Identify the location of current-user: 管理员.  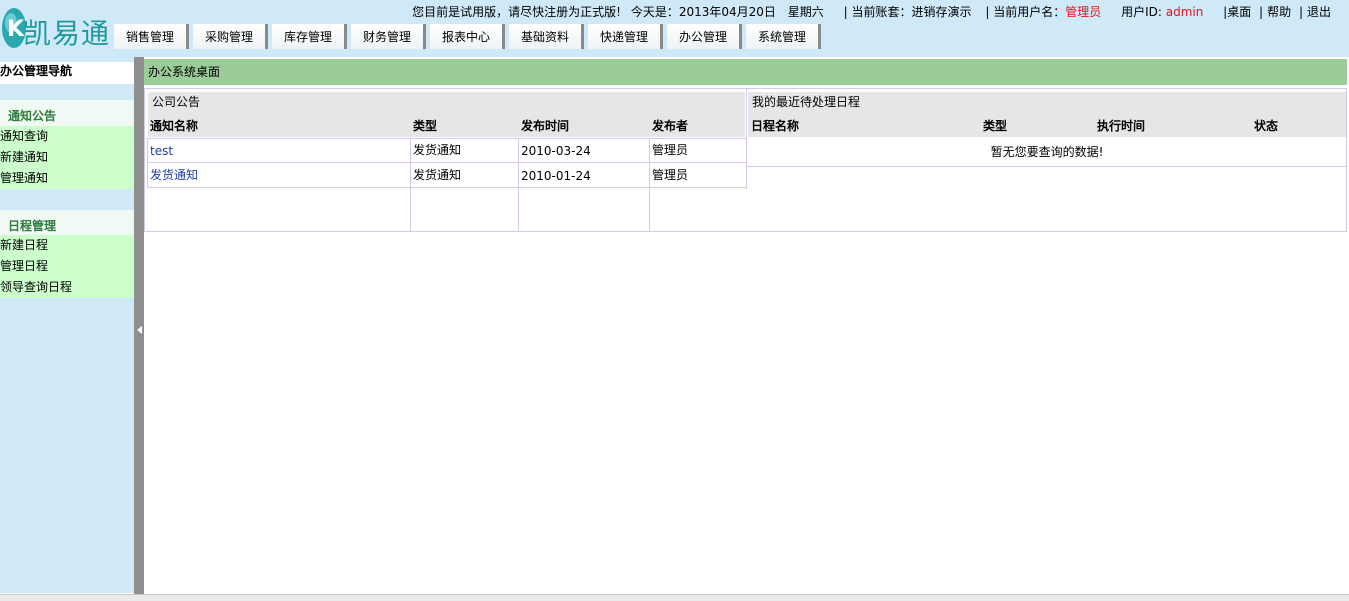
(1083, 12).